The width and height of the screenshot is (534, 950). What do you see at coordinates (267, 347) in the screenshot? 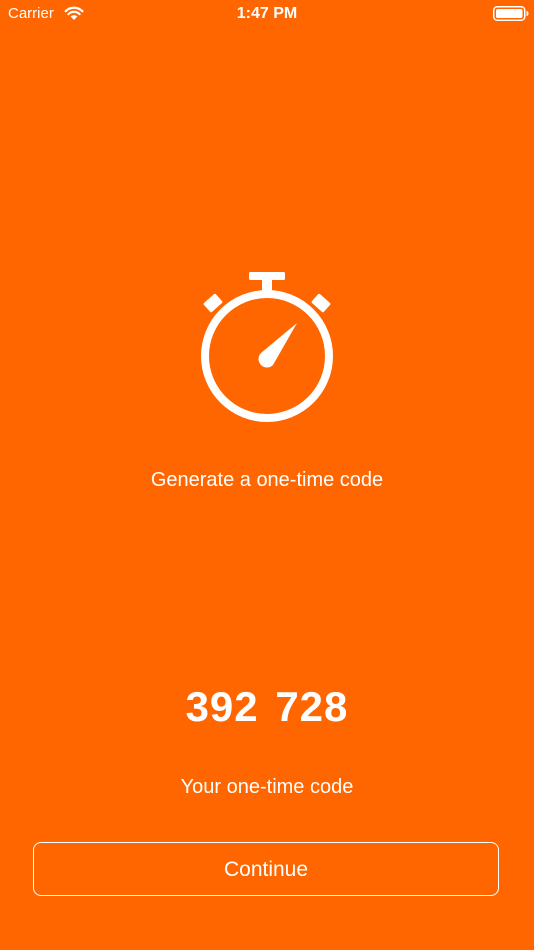
I see `stopwatch-icon` at bounding box center [267, 347].